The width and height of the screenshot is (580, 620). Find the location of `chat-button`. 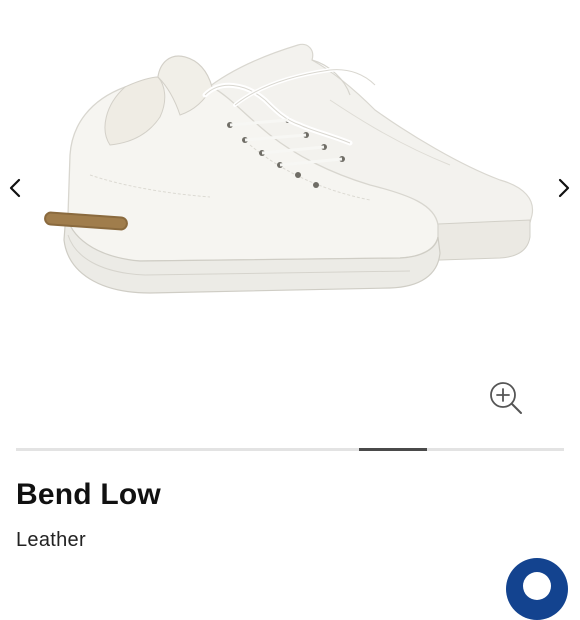

chat-button is located at coordinates (537, 589).